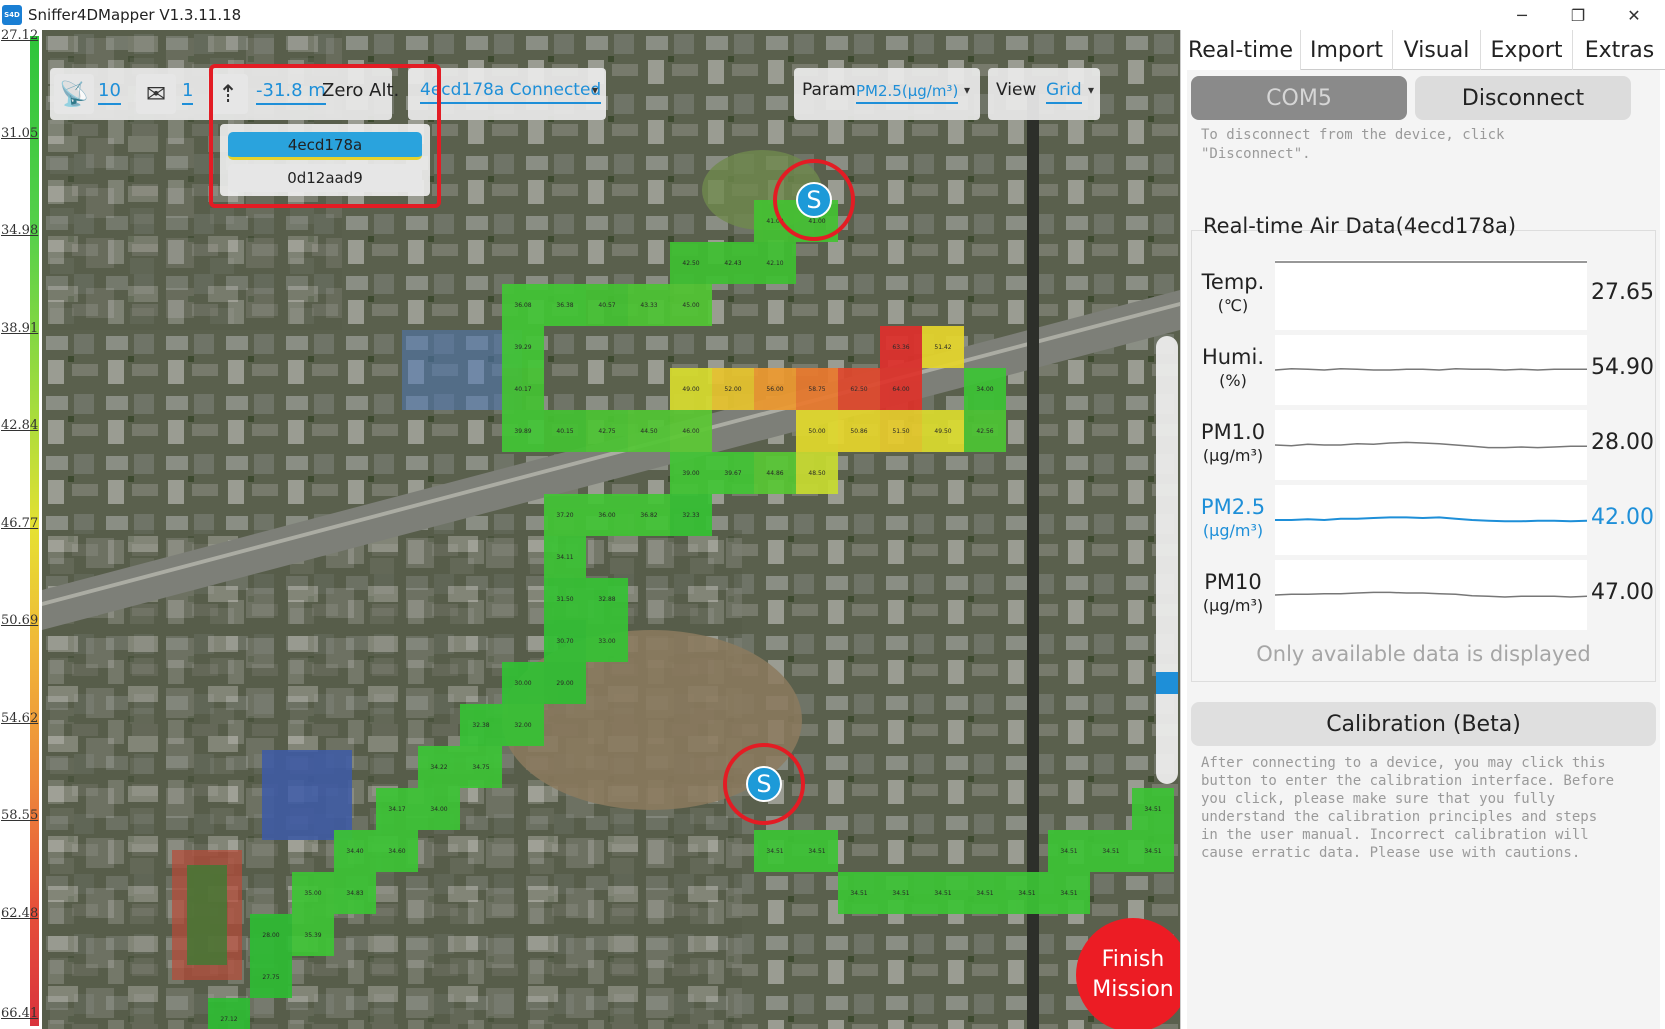 Image resolution: width=1665 pixels, height=1029 pixels. Describe the element at coordinates (691, 473) in the screenshot. I see `grid-cell: 39.00` at that location.